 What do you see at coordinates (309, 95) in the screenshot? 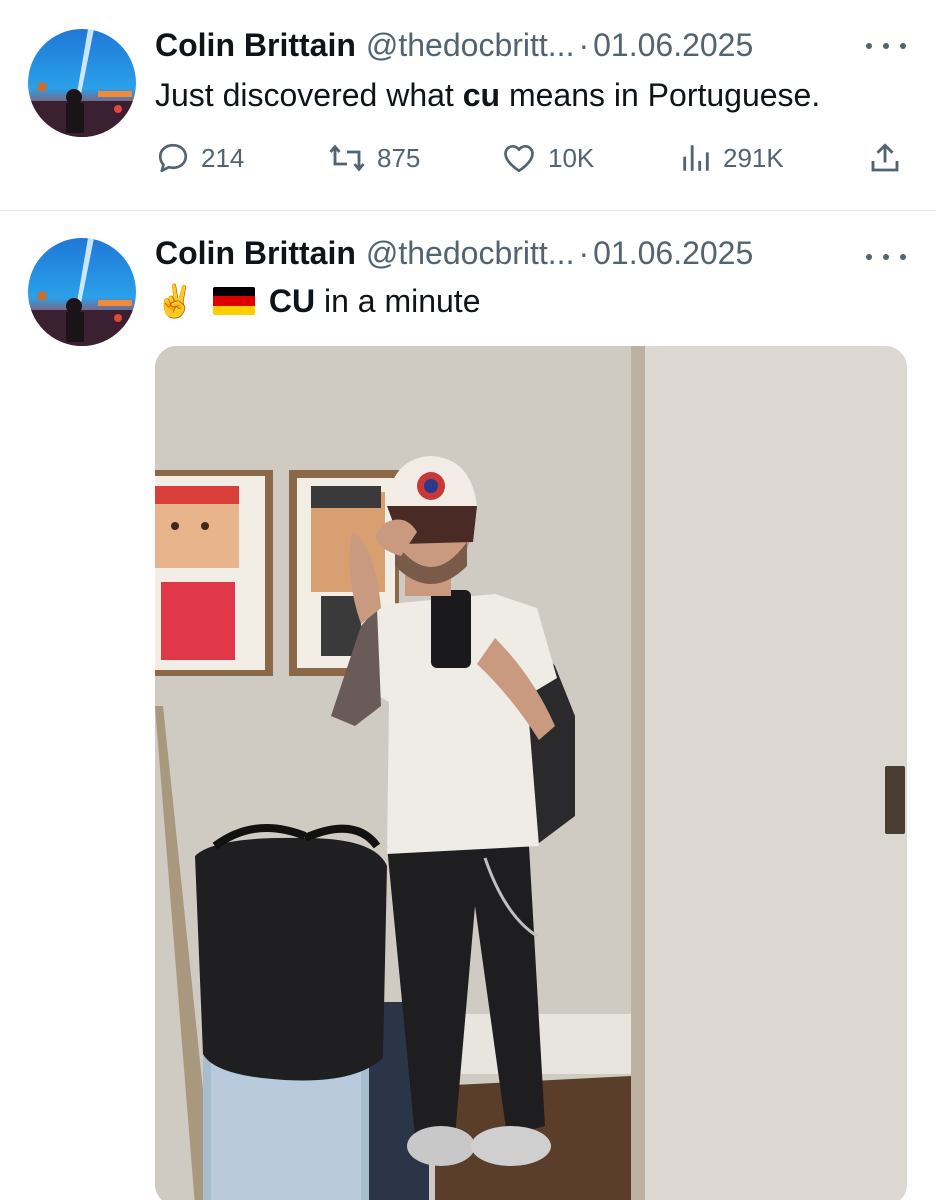
I see `tweet-text-part: Just discovered what` at bounding box center [309, 95].